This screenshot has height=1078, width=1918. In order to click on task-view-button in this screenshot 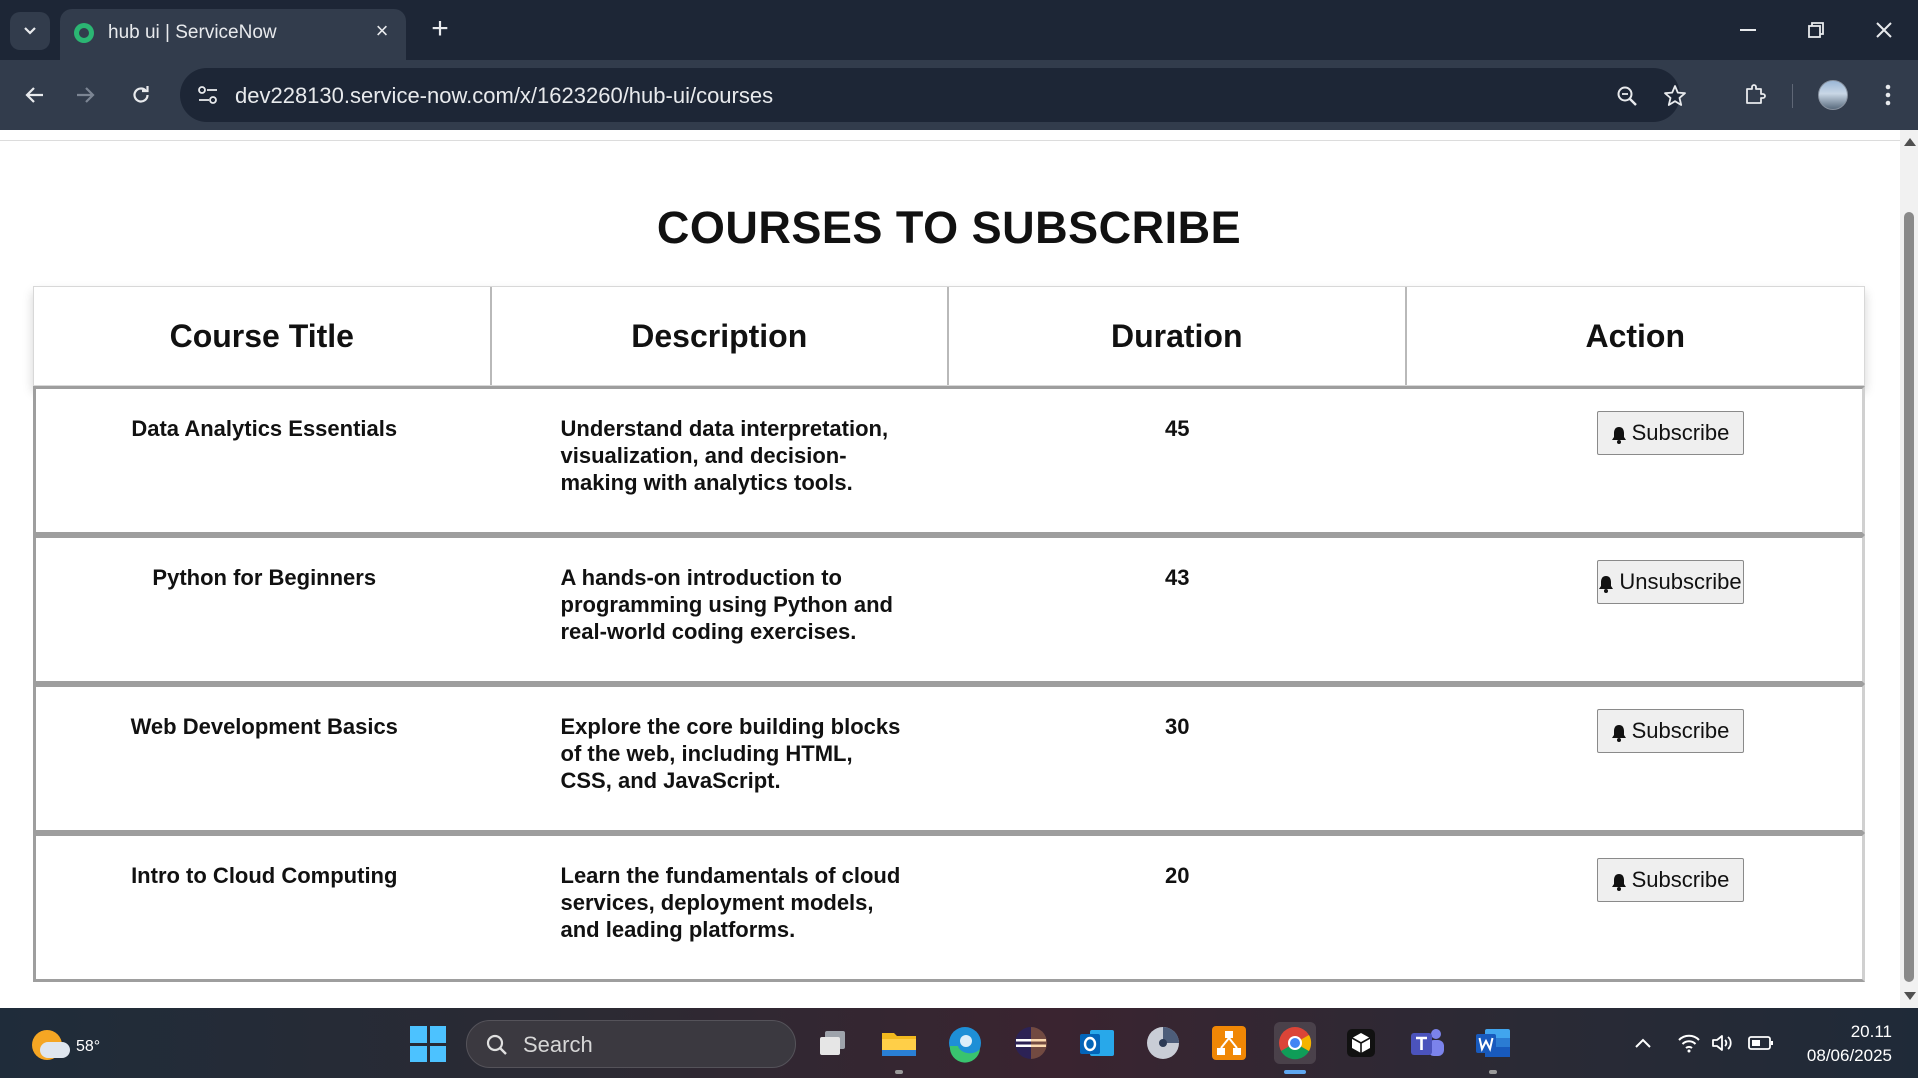, I will do `click(833, 1043)`.